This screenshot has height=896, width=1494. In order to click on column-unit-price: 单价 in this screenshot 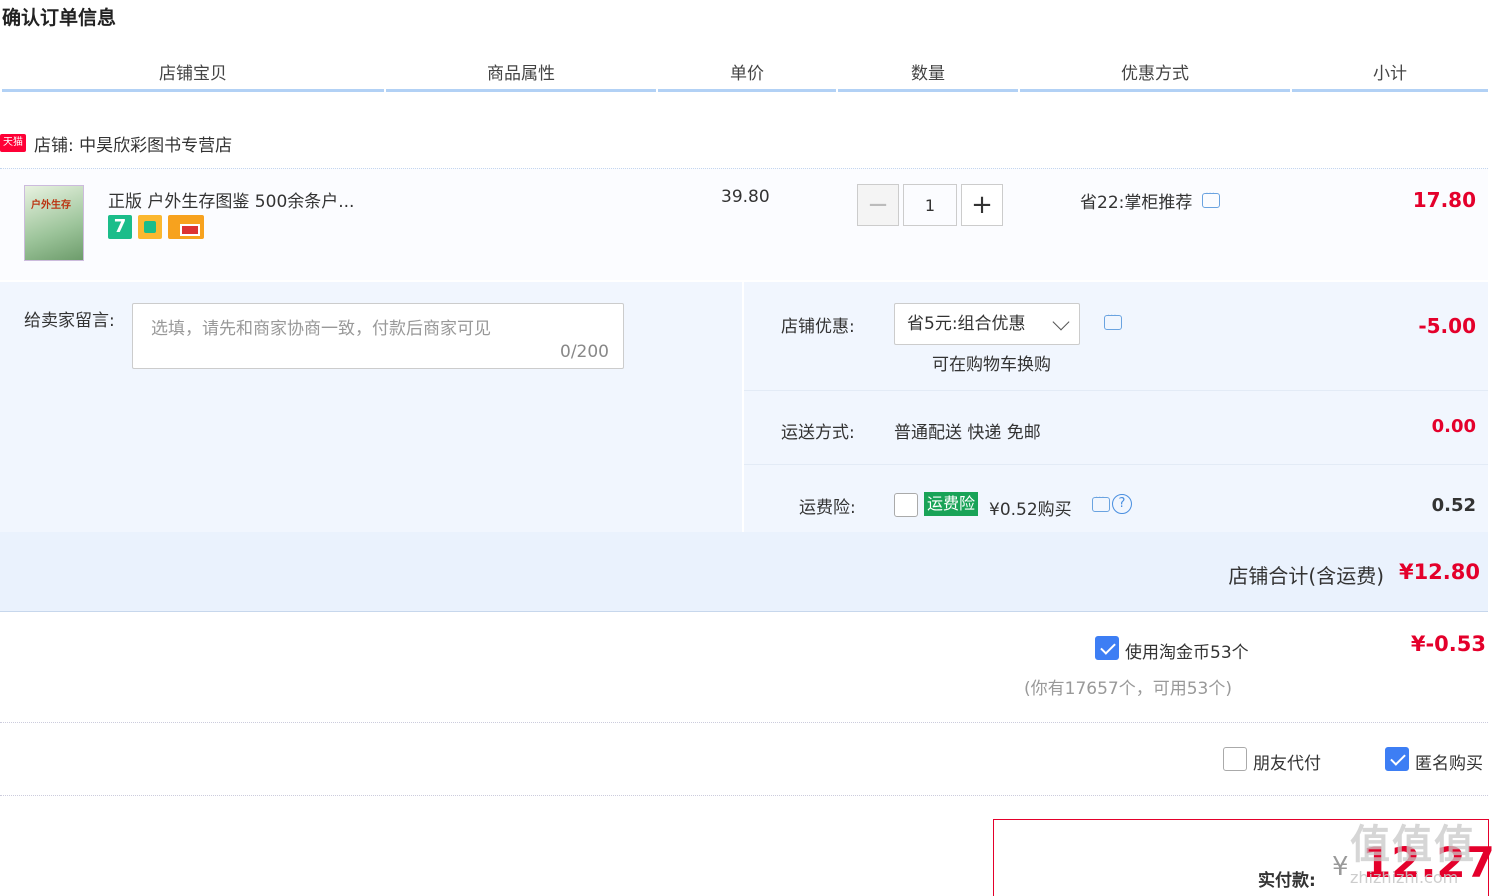, I will do `click(747, 76)`.